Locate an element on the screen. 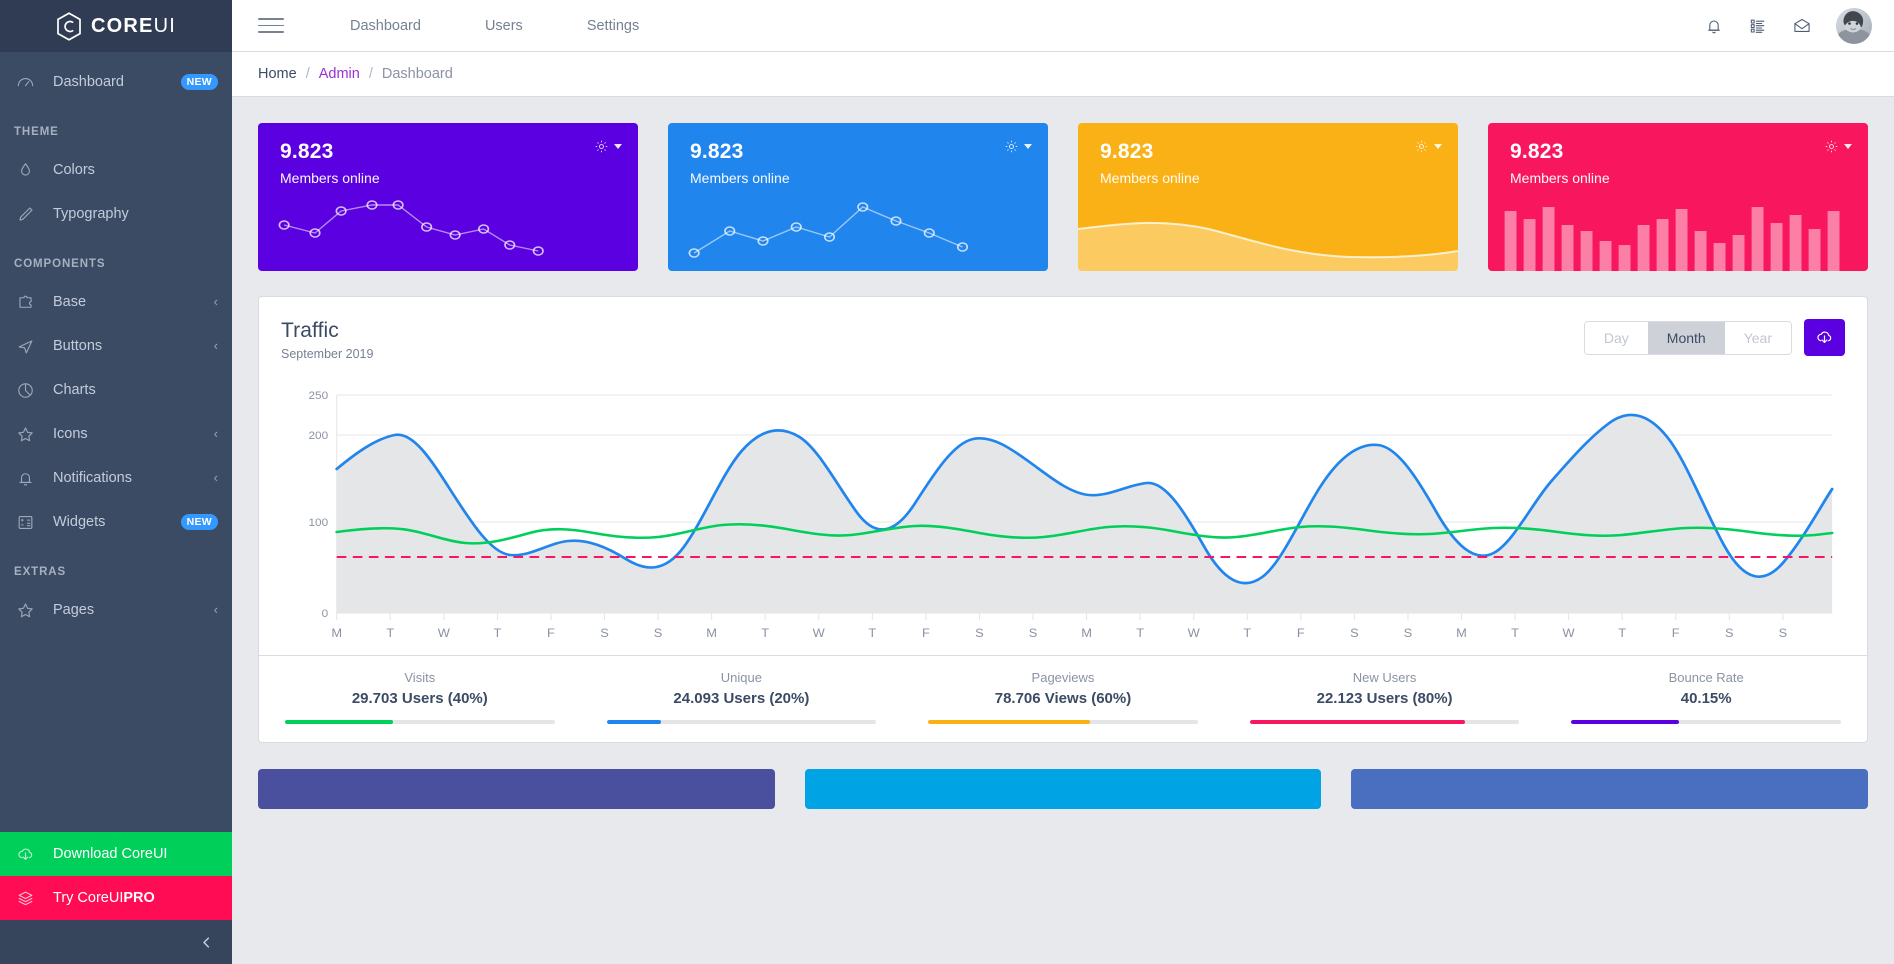 This screenshot has height=964, width=1894. footer-stat-pageviews: Pageviews 78.706 Views (60%) is located at coordinates (1063, 697).